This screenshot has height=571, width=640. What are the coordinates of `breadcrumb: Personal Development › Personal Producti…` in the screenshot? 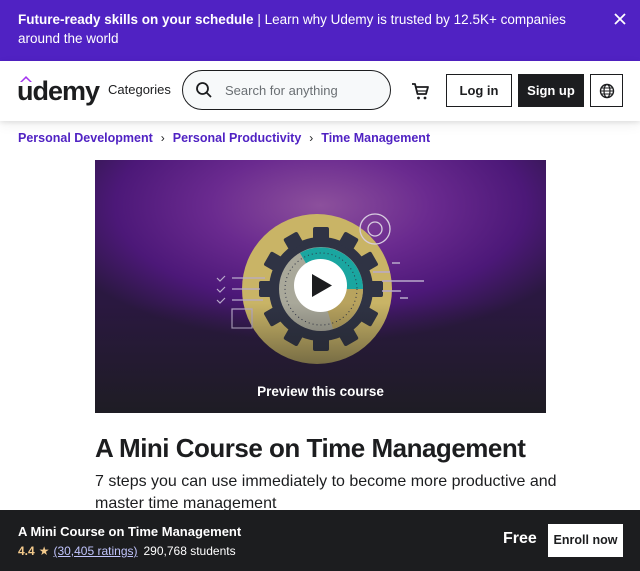 It's located at (224, 138).